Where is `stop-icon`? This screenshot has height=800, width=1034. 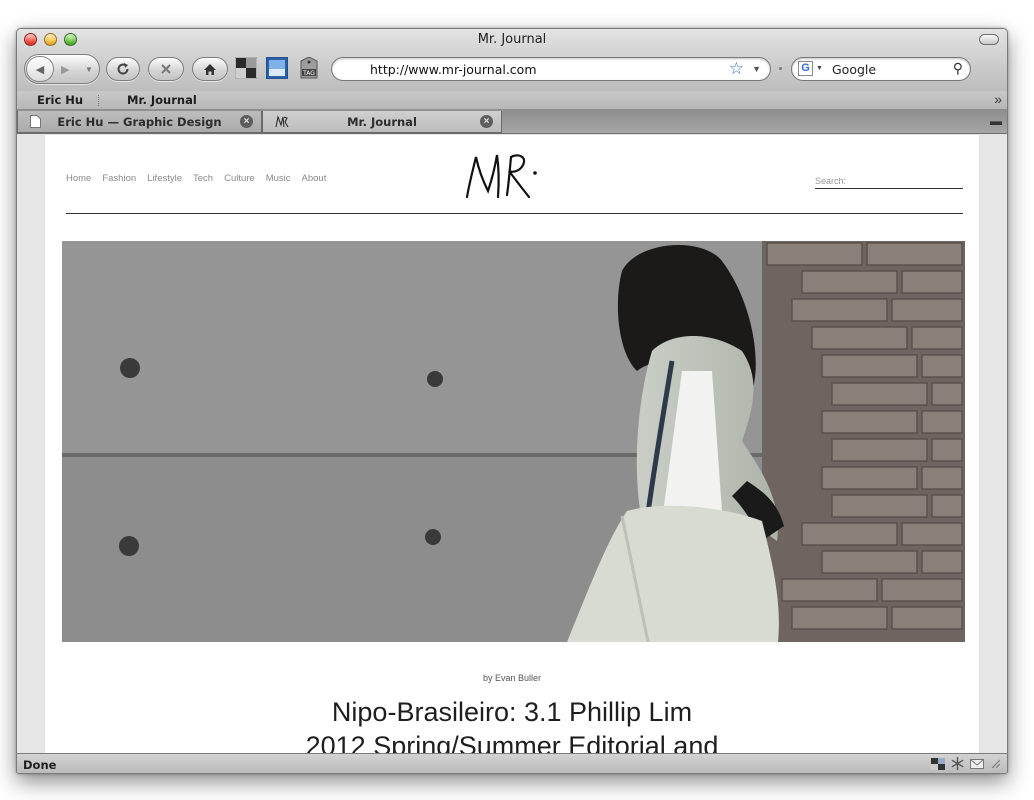
stop-icon is located at coordinates (166, 69).